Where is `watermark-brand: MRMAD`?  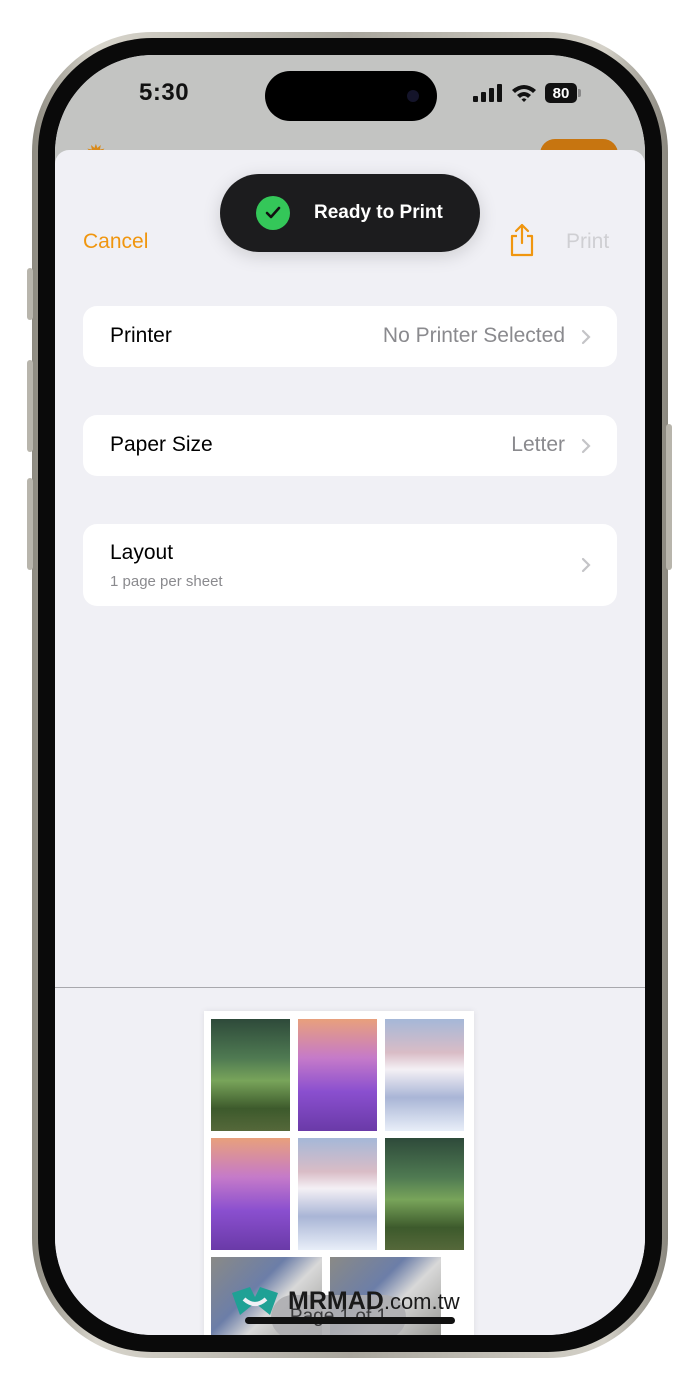 watermark-brand: MRMAD is located at coordinates (336, 1300).